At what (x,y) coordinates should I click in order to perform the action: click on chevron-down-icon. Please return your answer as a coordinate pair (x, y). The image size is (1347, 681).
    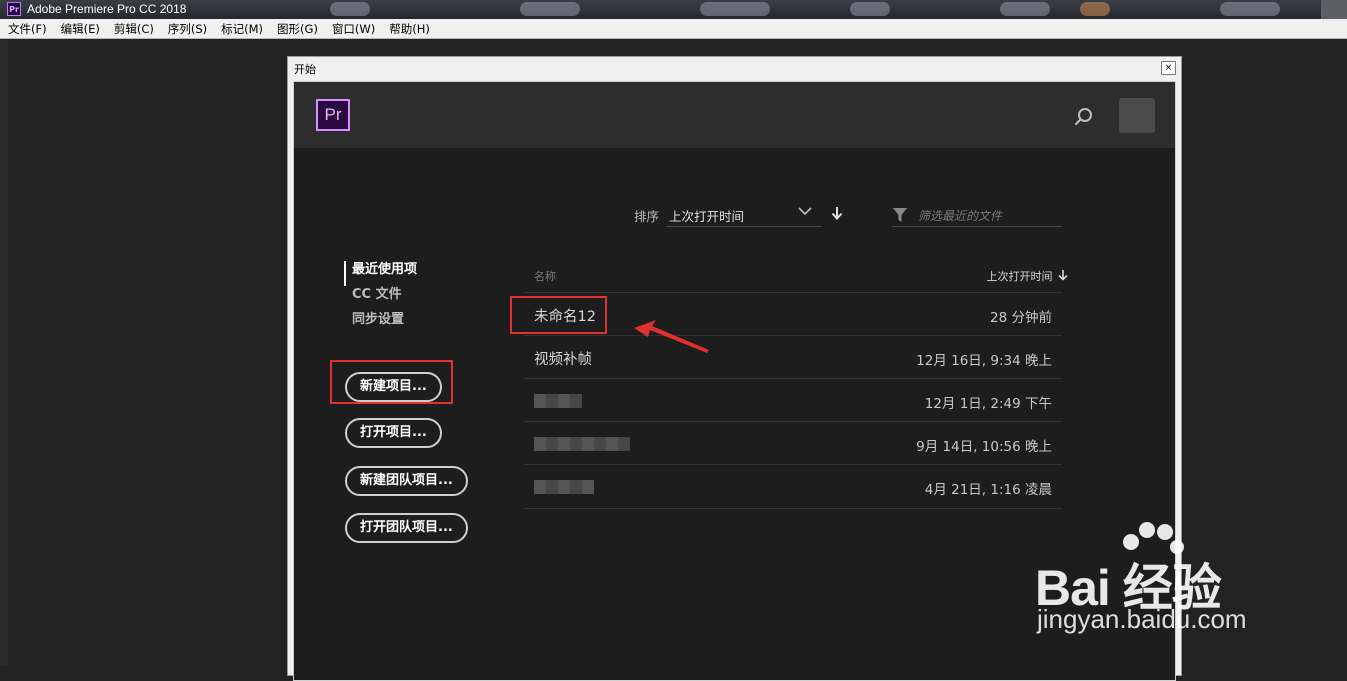
    Looking at the image, I should click on (805, 211).